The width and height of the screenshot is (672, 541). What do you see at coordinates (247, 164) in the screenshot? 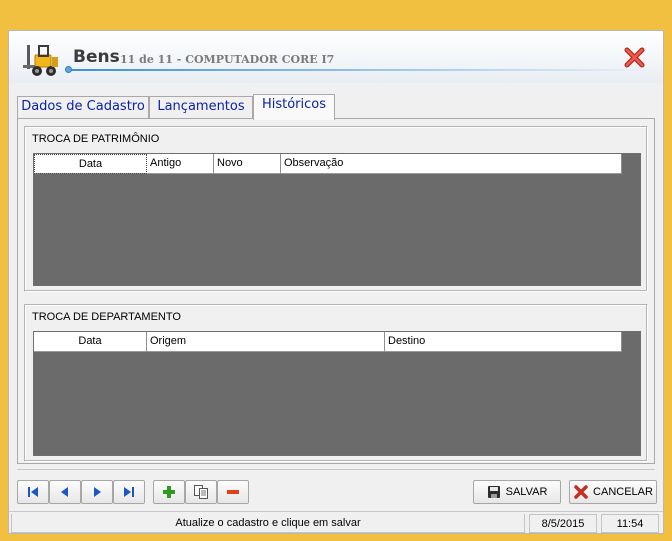
I see `column-header-novo: Novo` at bounding box center [247, 164].